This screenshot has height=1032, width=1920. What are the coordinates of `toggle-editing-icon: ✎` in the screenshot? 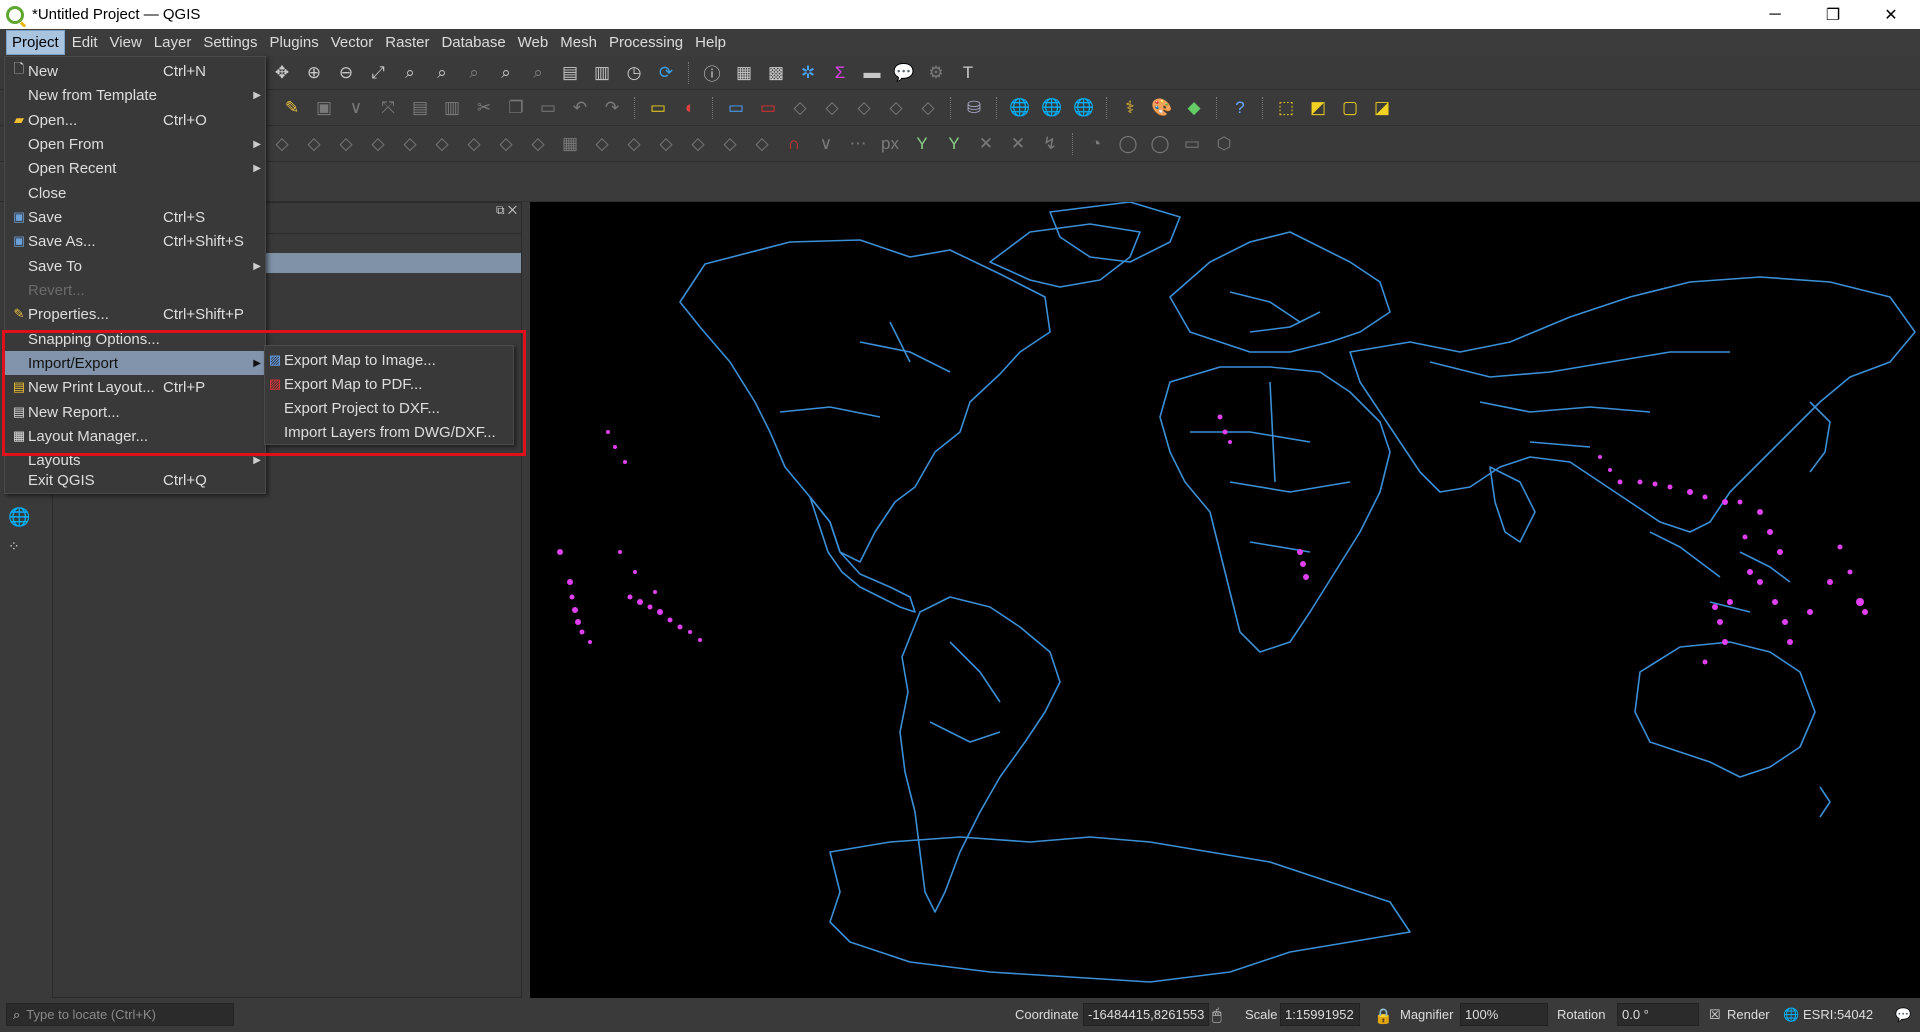 It's located at (292, 108).